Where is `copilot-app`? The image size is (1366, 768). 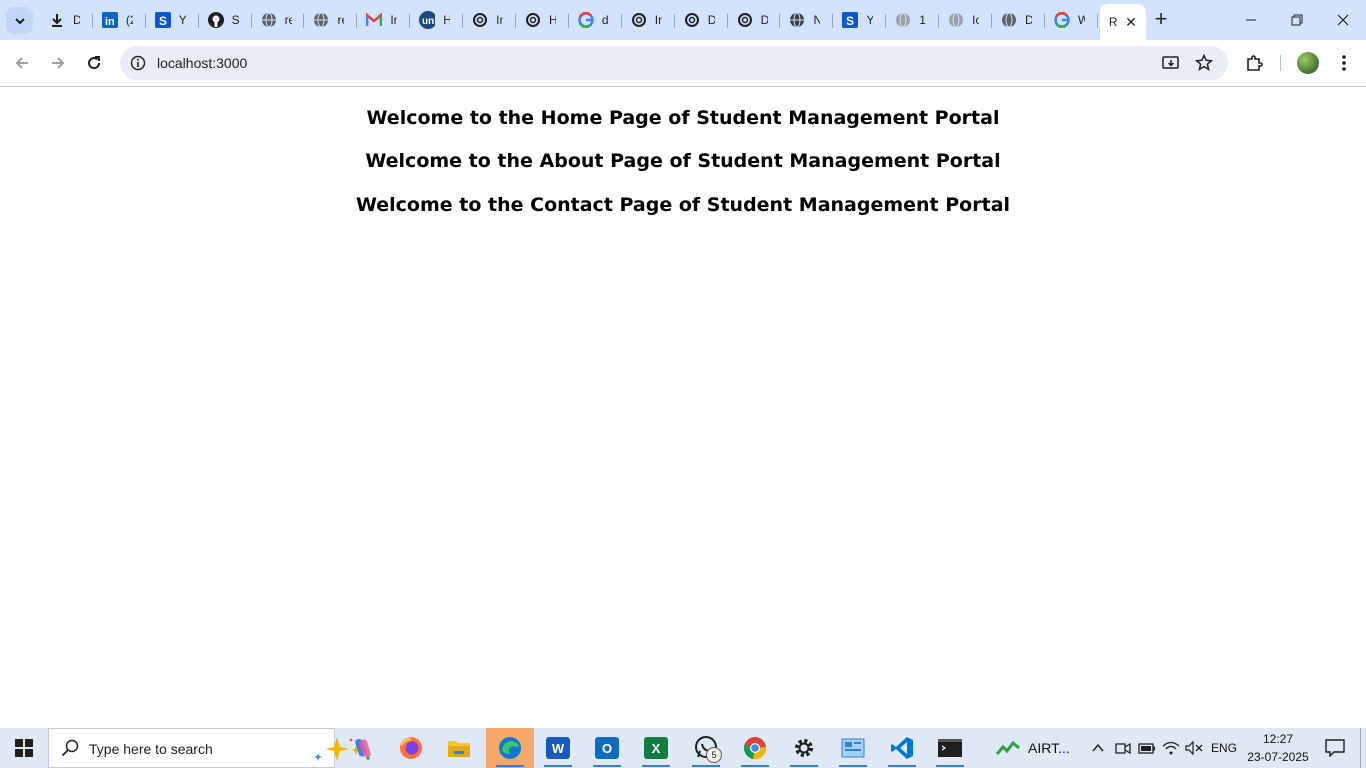
copilot-app is located at coordinates (363, 748).